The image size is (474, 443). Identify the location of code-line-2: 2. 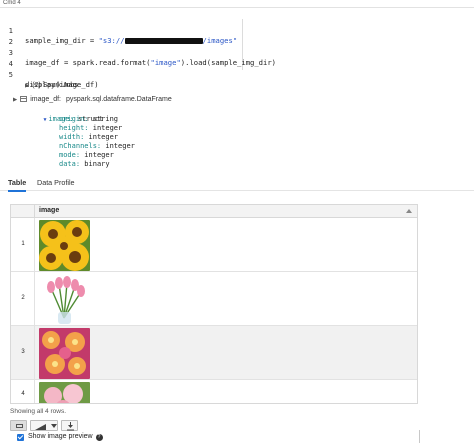
(8, 36).